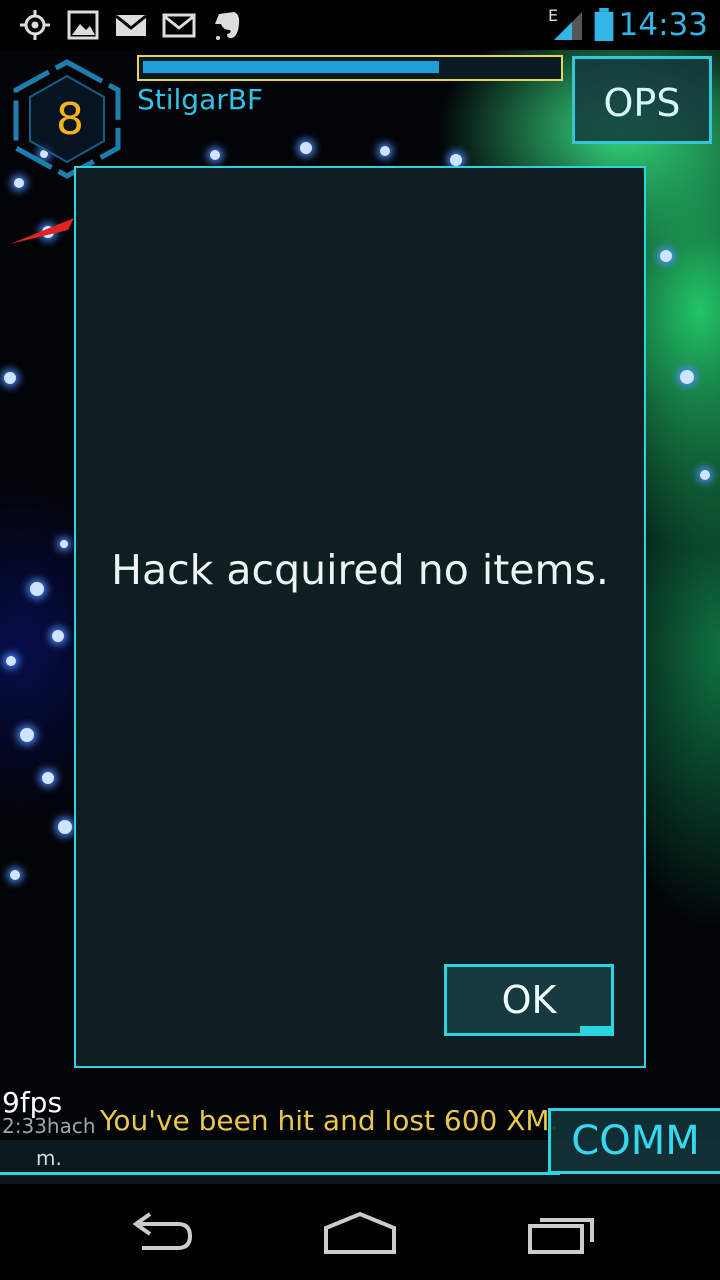 The width and height of the screenshot is (720, 1280). What do you see at coordinates (227, 26) in the screenshot?
I see `evernote-icon` at bounding box center [227, 26].